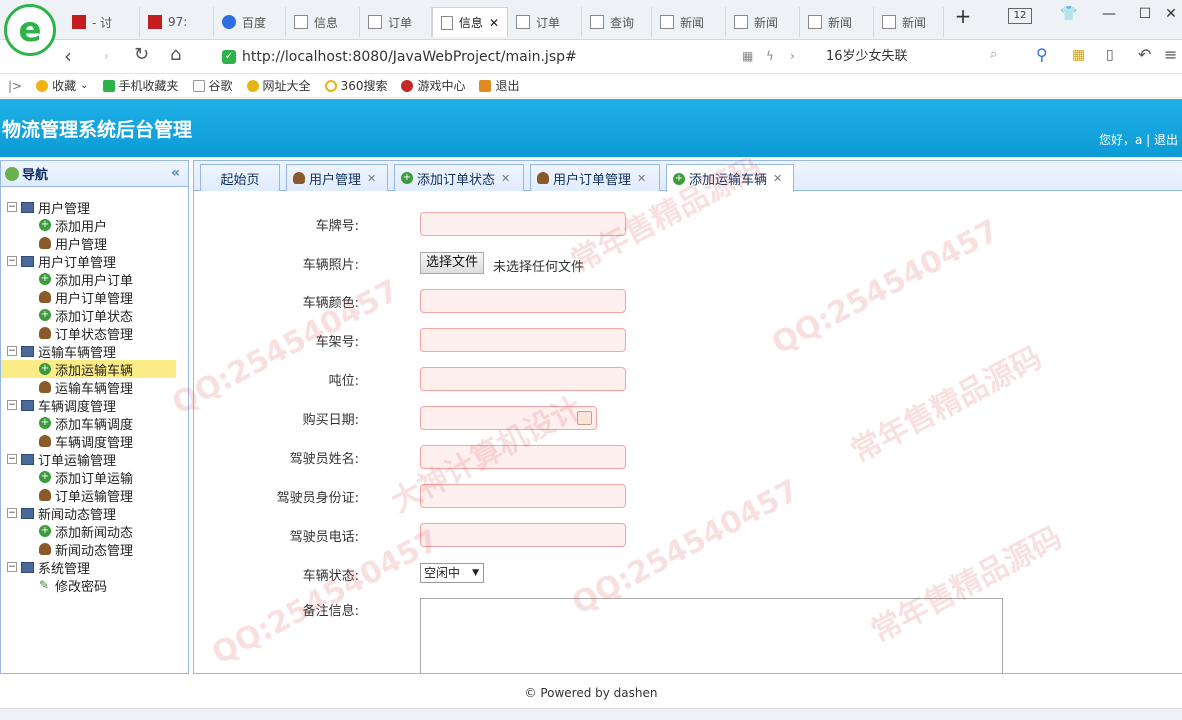 The height and width of the screenshot is (720, 1182). Describe the element at coordinates (1170, 54) in the screenshot. I see `menu-icon: ≡` at that location.